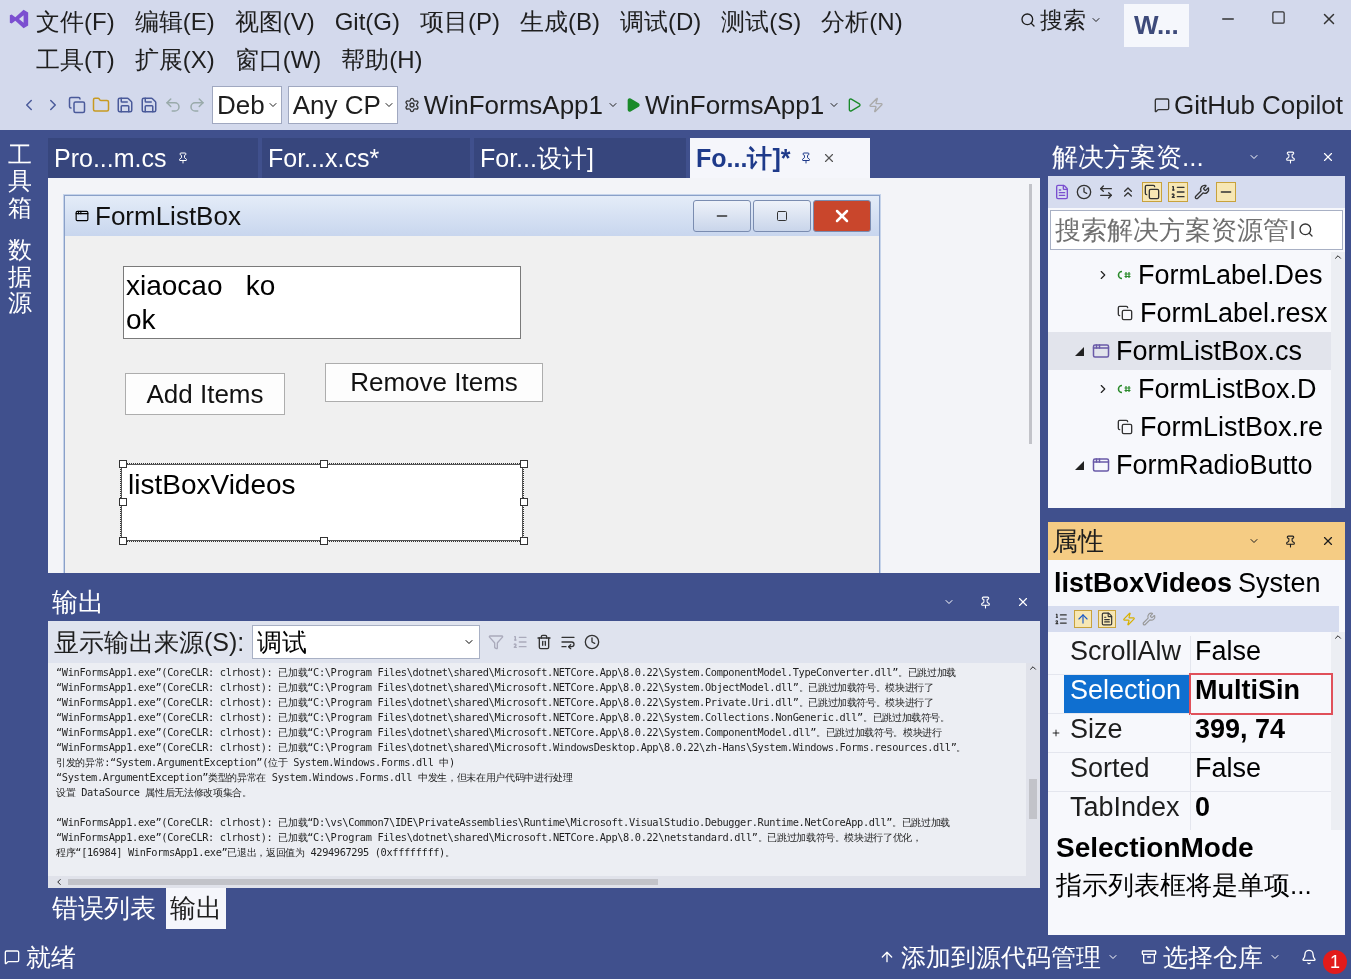  What do you see at coordinates (862, 22) in the screenshot?
I see `menu-item: 分析(N)` at bounding box center [862, 22].